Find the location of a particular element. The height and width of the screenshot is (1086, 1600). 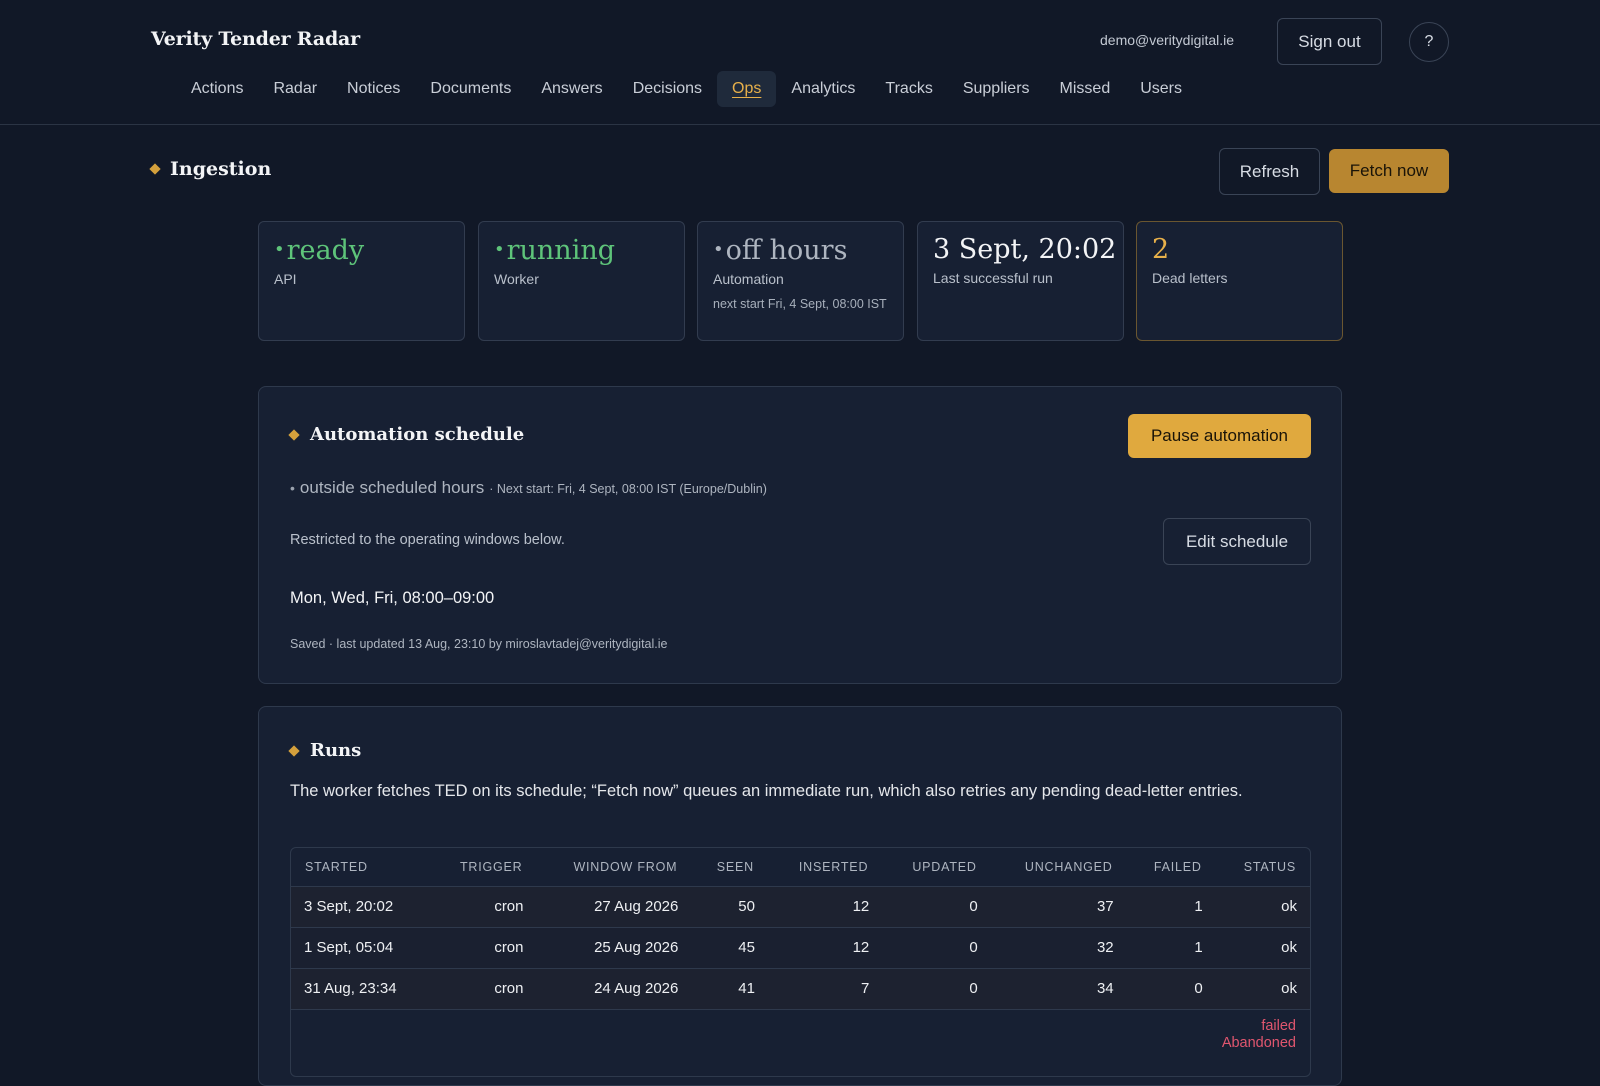

table-cell-window-from: 27 Aug 2026 is located at coordinates (614, 907).